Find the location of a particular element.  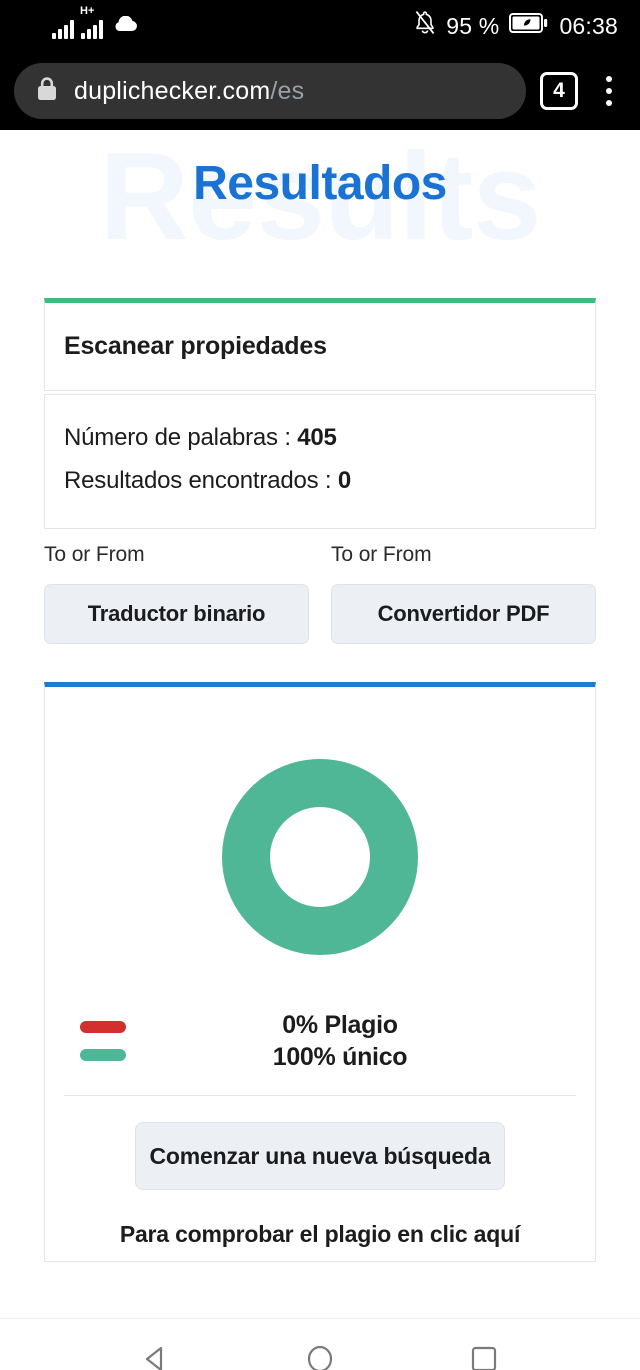

legend-label-unique: 100% único is located at coordinates (340, 1057).